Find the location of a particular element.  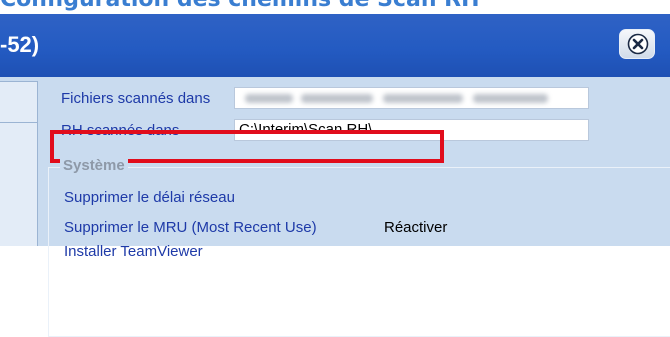

window-title: -52) is located at coordinates (20, 44).